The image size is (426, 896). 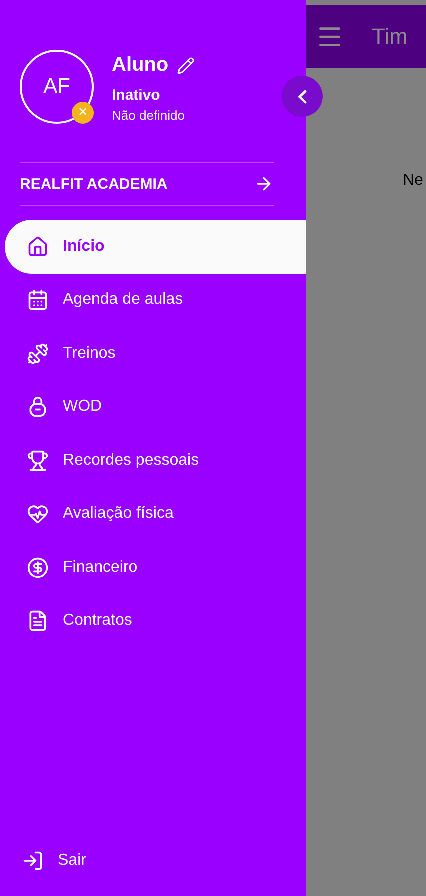 What do you see at coordinates (38, 621) in the screenshot?
I see `document-icon` at bounding box center [38, 621].